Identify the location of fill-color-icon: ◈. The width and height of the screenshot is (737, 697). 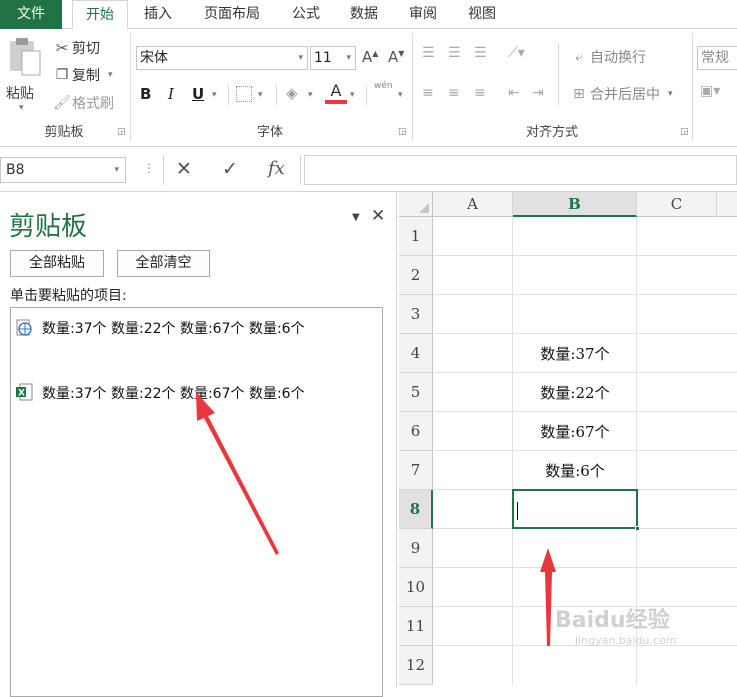
(292, 93).